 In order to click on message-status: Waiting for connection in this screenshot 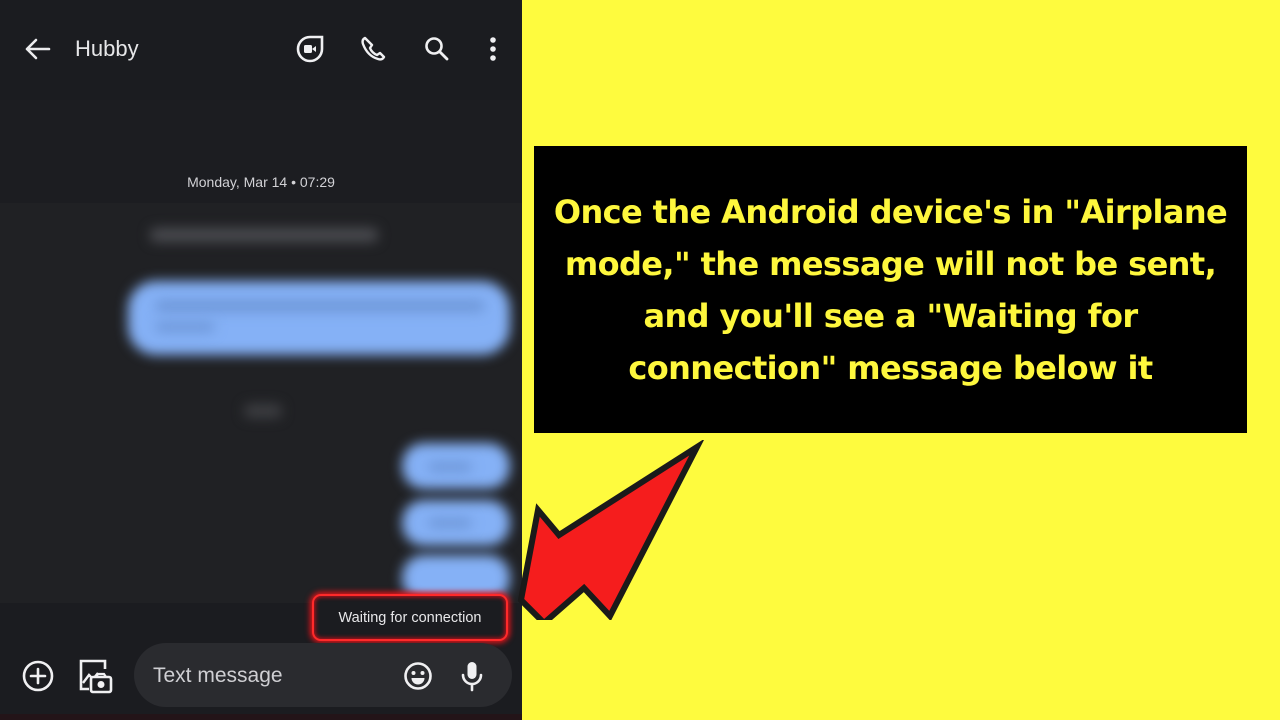, I will do `click(410, 617)`.